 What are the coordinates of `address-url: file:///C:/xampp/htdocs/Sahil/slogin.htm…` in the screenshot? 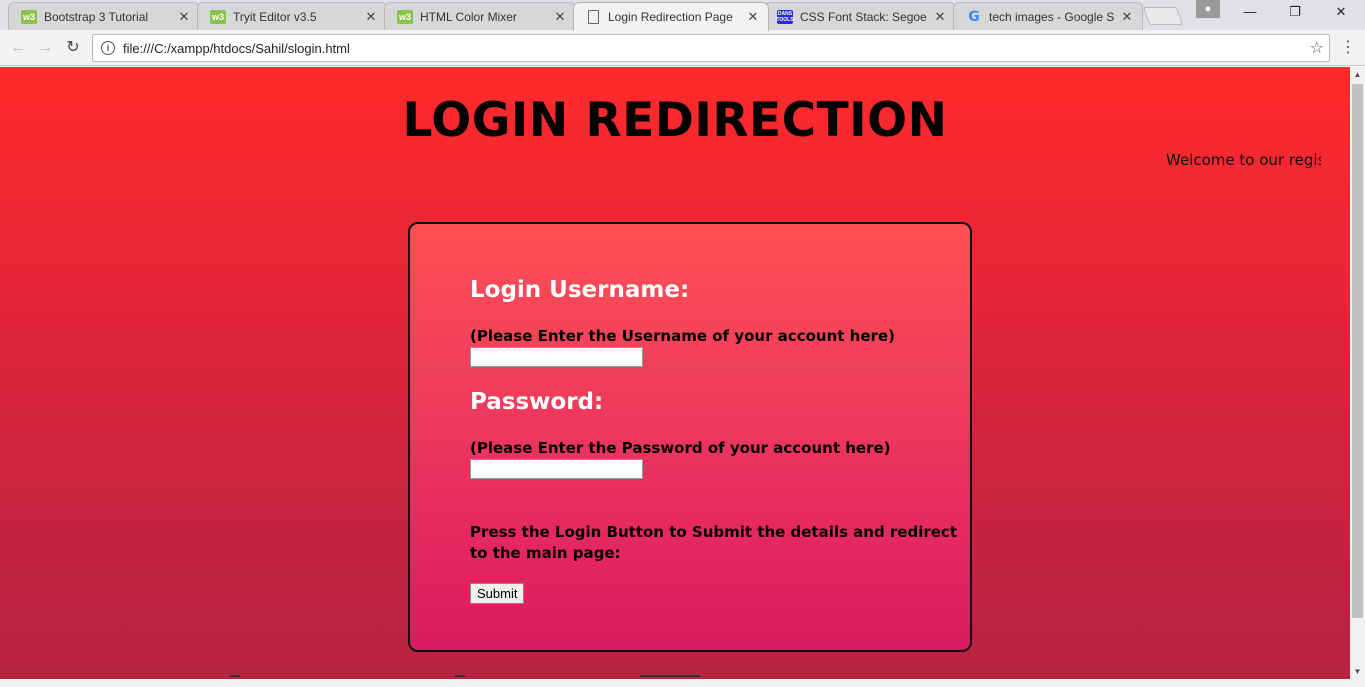 It's located at (716, 48).